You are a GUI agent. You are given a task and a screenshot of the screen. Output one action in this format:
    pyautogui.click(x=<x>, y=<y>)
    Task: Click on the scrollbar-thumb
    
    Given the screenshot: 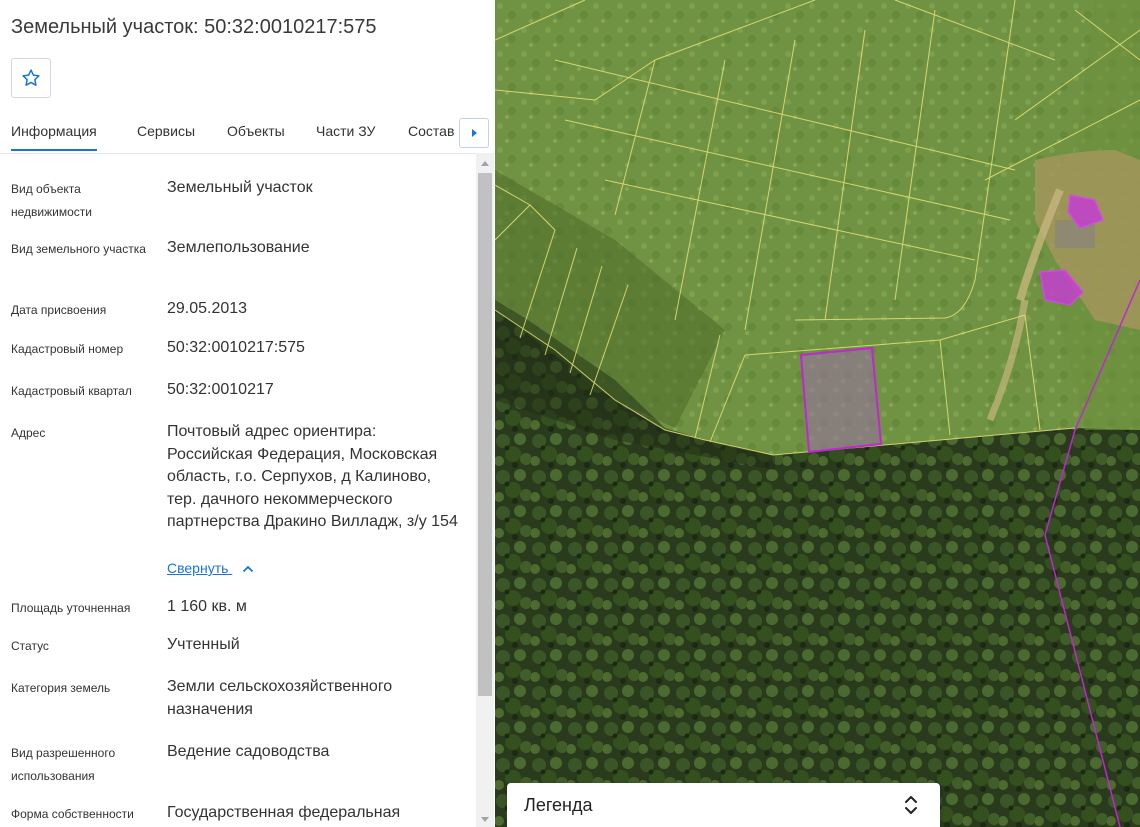 What is the action you would take?
    pyautogui.click(x=485, y=434)
    